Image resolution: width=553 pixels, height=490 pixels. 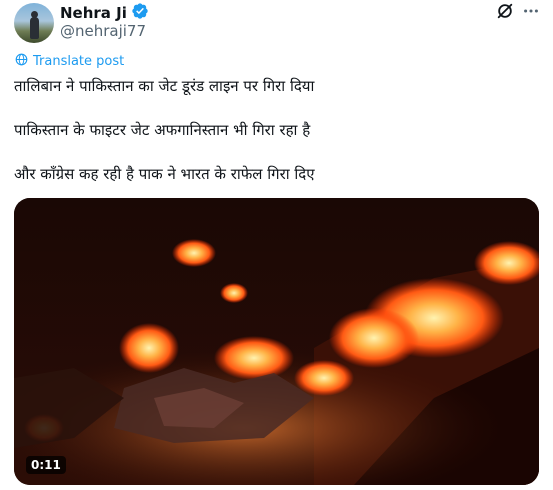 What do you see at coordinates (93, 13) in the screenshot?
I see `display-name: Nehra Ji` at bounding box center [93, 13].